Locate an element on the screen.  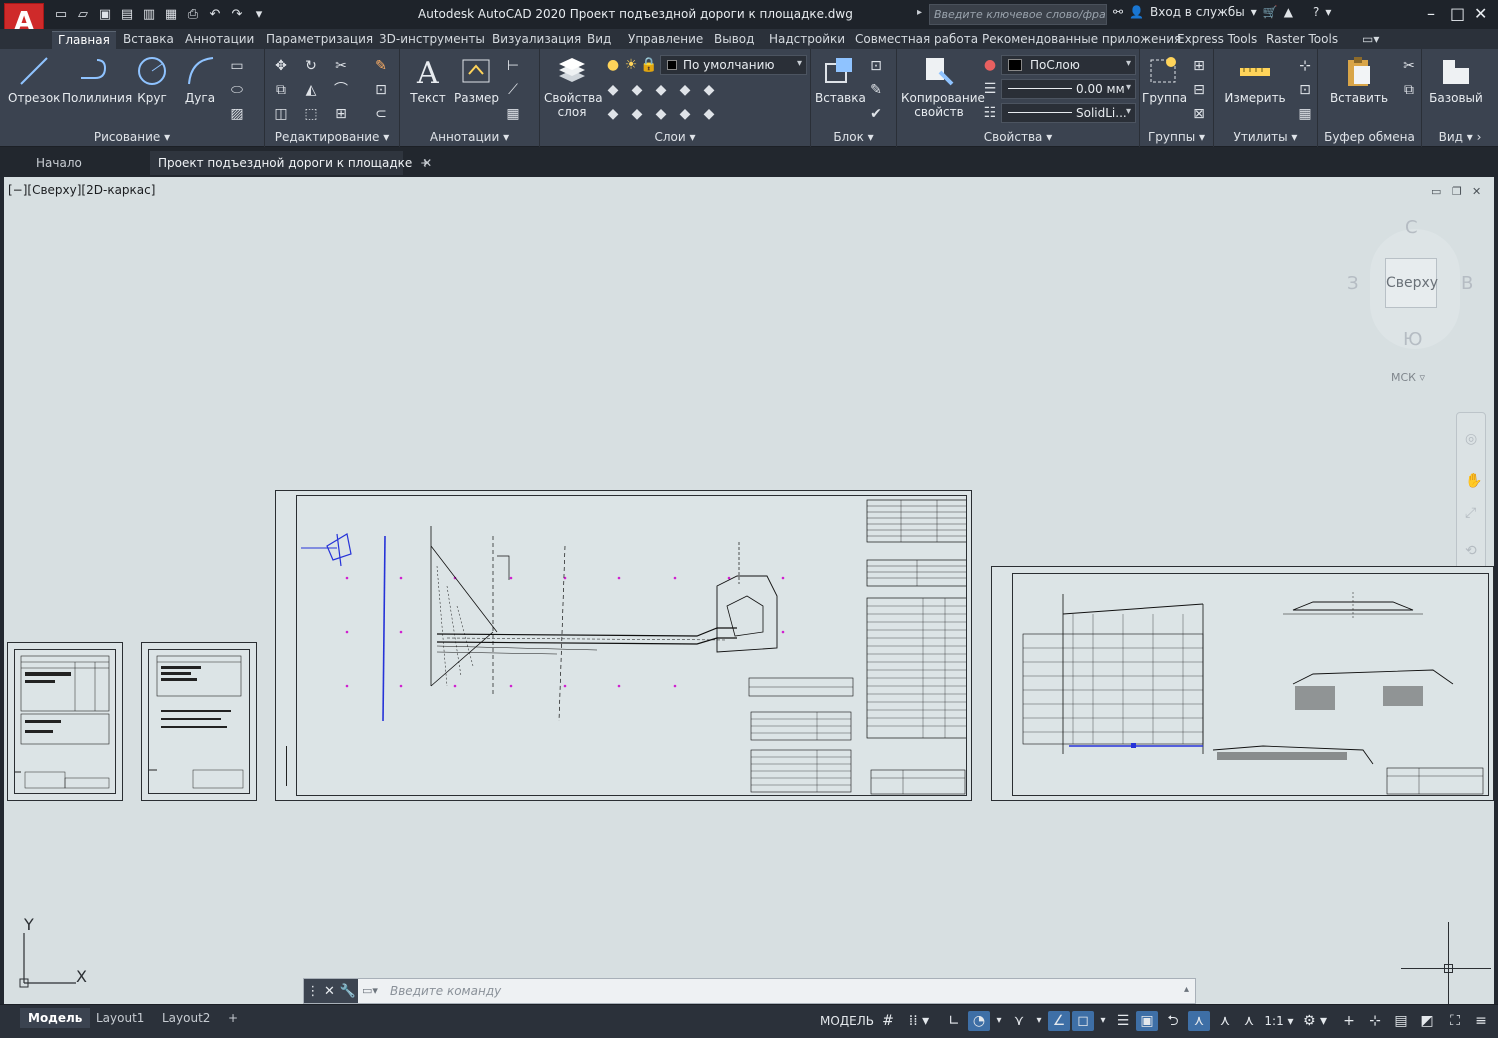
customize-status-icon: ≡ is located at coordinates (1481, 1021).